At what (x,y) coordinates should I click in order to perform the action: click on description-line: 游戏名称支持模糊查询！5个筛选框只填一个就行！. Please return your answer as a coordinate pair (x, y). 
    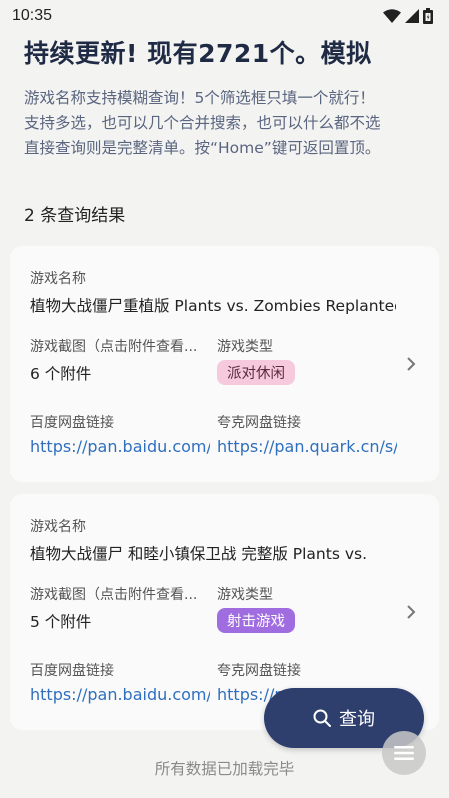
    Looking at the image, I should click on (199, 98).